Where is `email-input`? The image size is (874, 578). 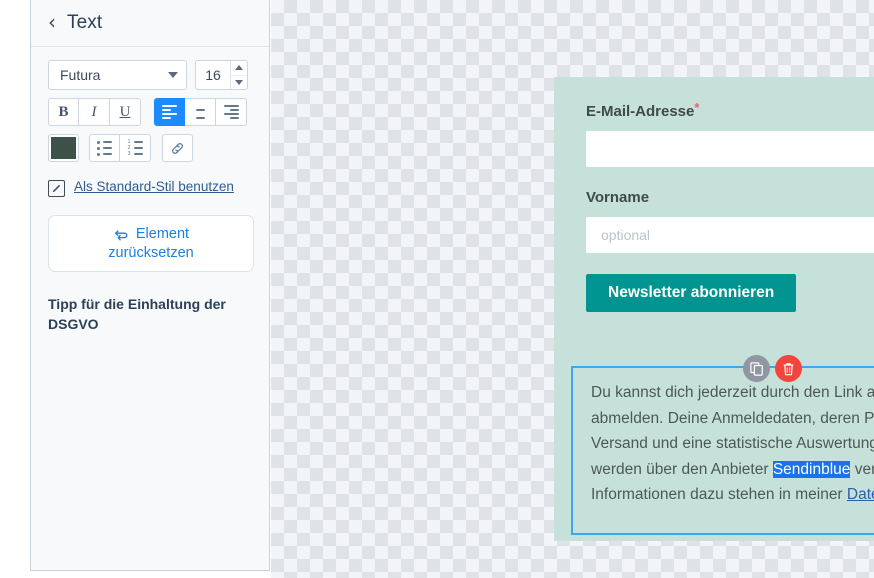 email-input is located at coordinates (730, 149).